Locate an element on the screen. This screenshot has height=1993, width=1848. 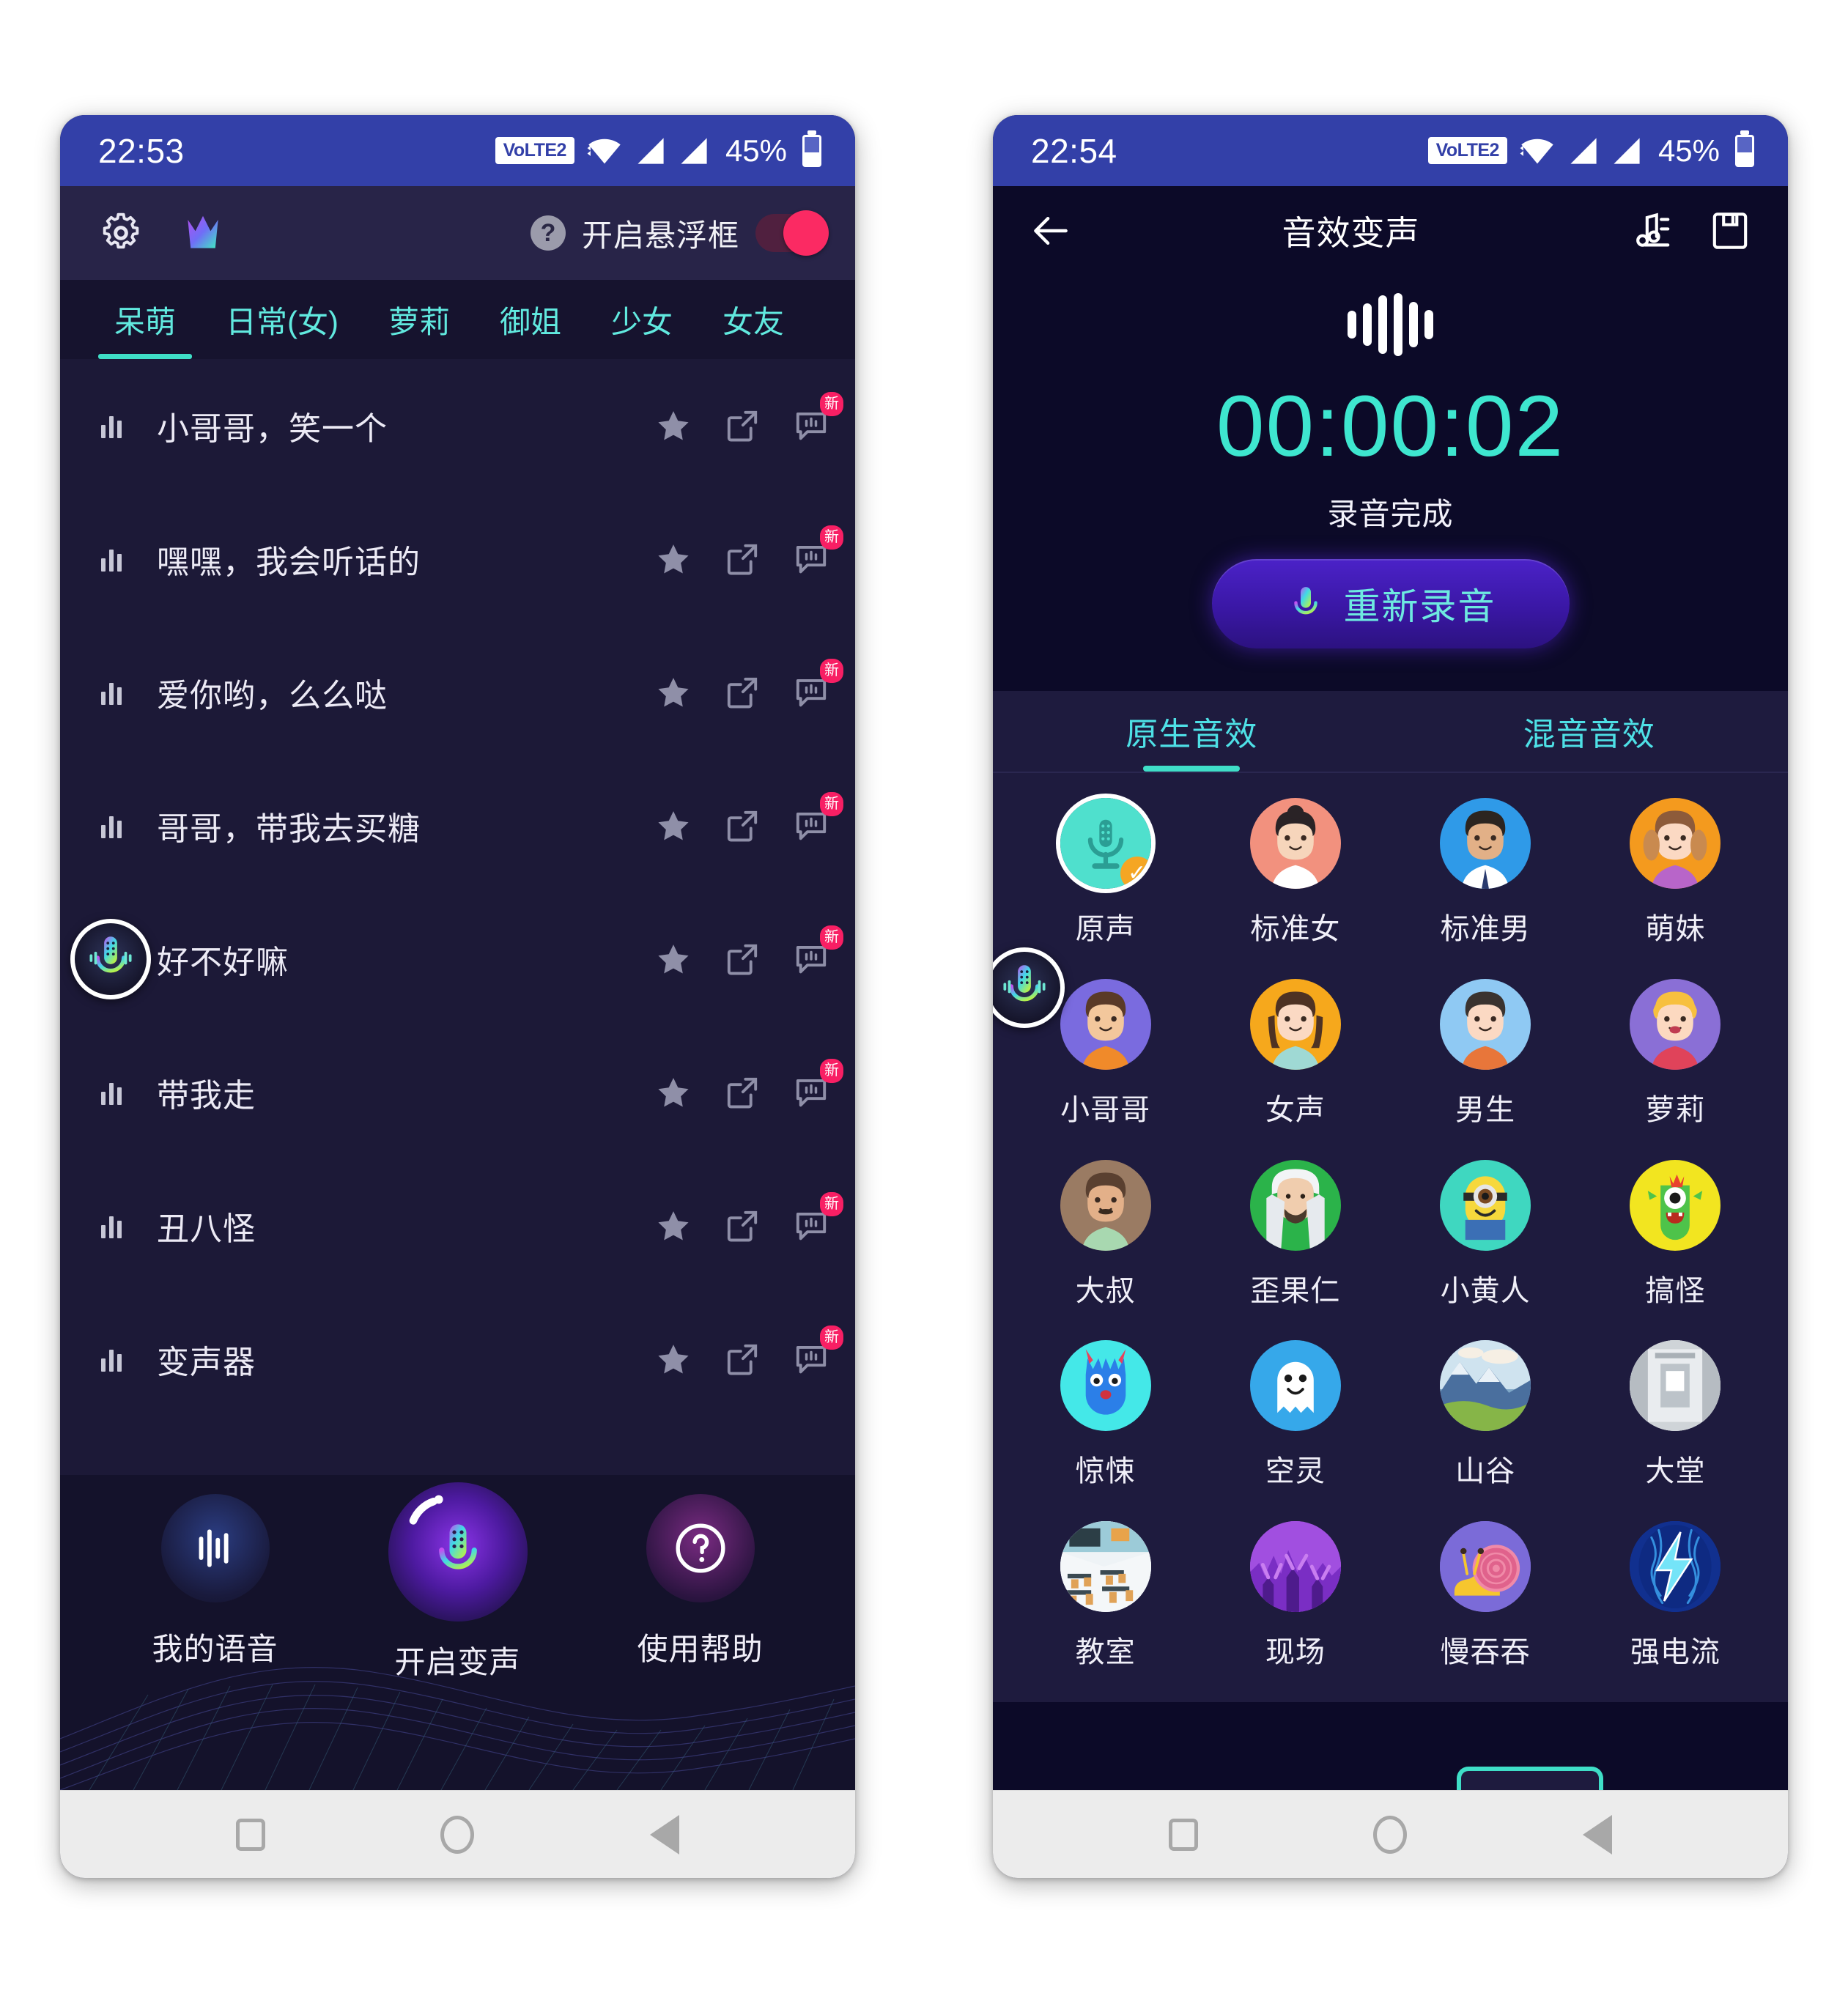
boy-avatar-icon is located at coordinates (1485, 1024).